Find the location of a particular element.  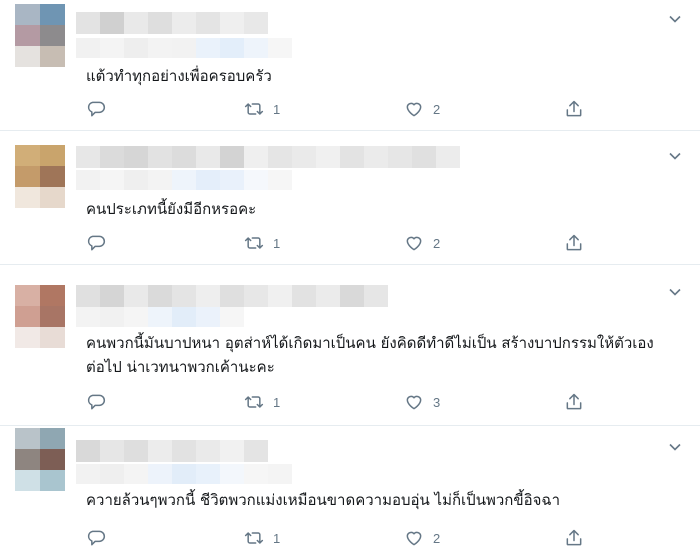

tweet-text: คนประเภทนี้ยังมีอีกหรอคะ is located at coordinates (171, 209).